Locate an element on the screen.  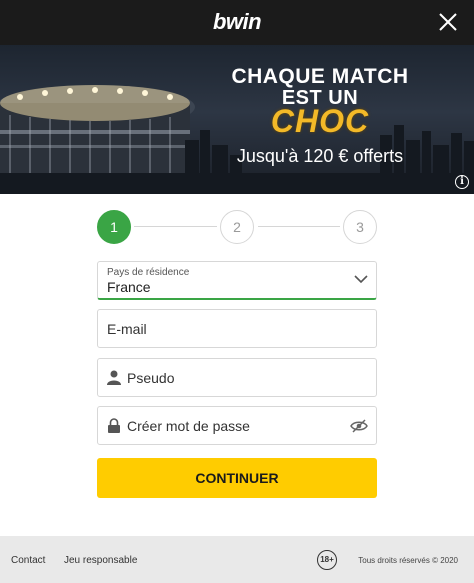
registration-stepper: 1 2 3 is located at coordinates (237, 227).